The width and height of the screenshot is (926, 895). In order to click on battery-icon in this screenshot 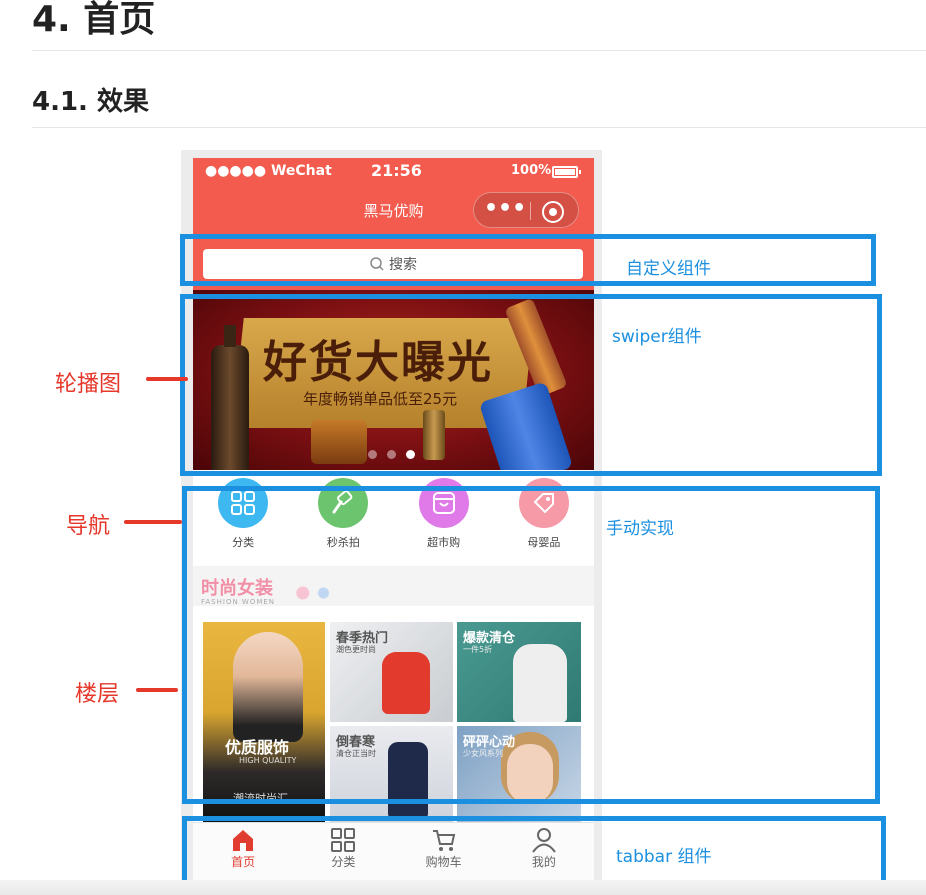, I will do `click(566, 172)`.